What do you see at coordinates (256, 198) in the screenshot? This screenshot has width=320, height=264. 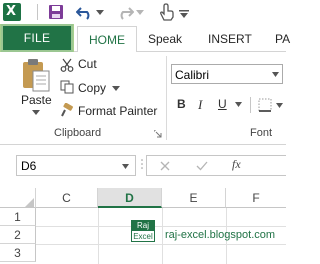 I see `column-header-f: F` at bounding box center [256, 198].